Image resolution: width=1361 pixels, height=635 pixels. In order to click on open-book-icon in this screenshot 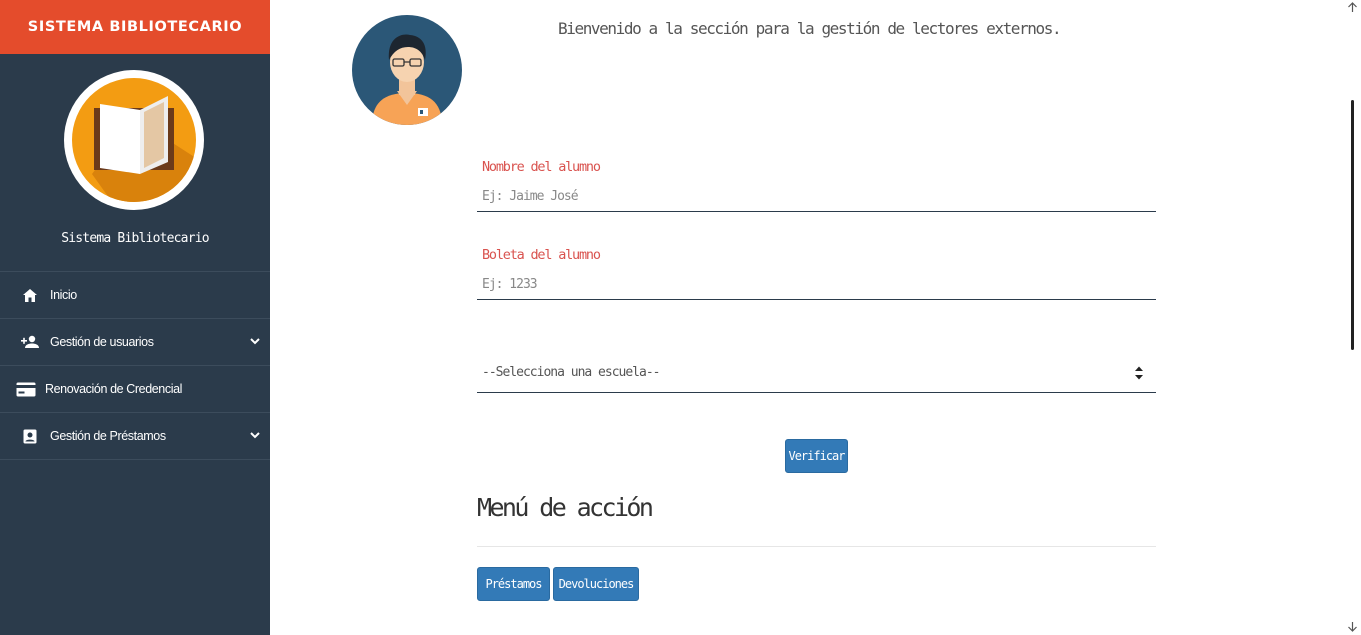, I will do `click(134, 140)`.